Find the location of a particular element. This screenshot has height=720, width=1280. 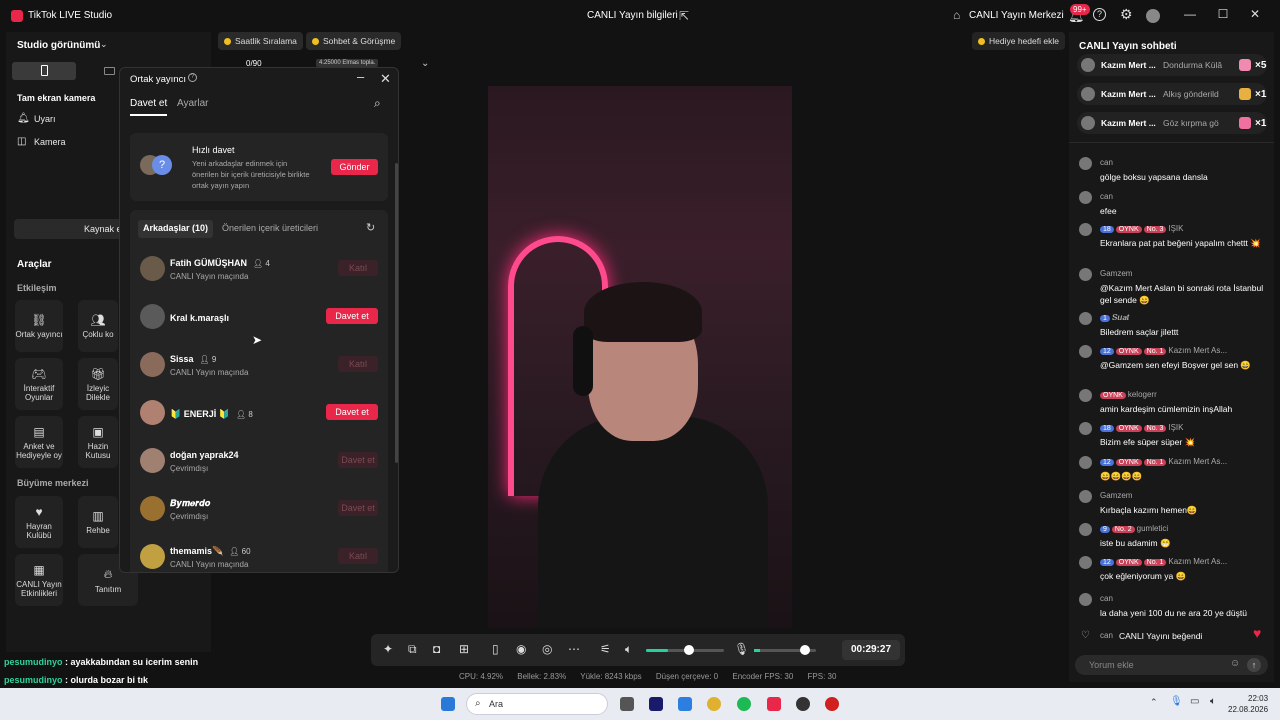

live-events-tool: ▦ CANLI Yayın Etkinlikleri is located at coordinates (39, 580).